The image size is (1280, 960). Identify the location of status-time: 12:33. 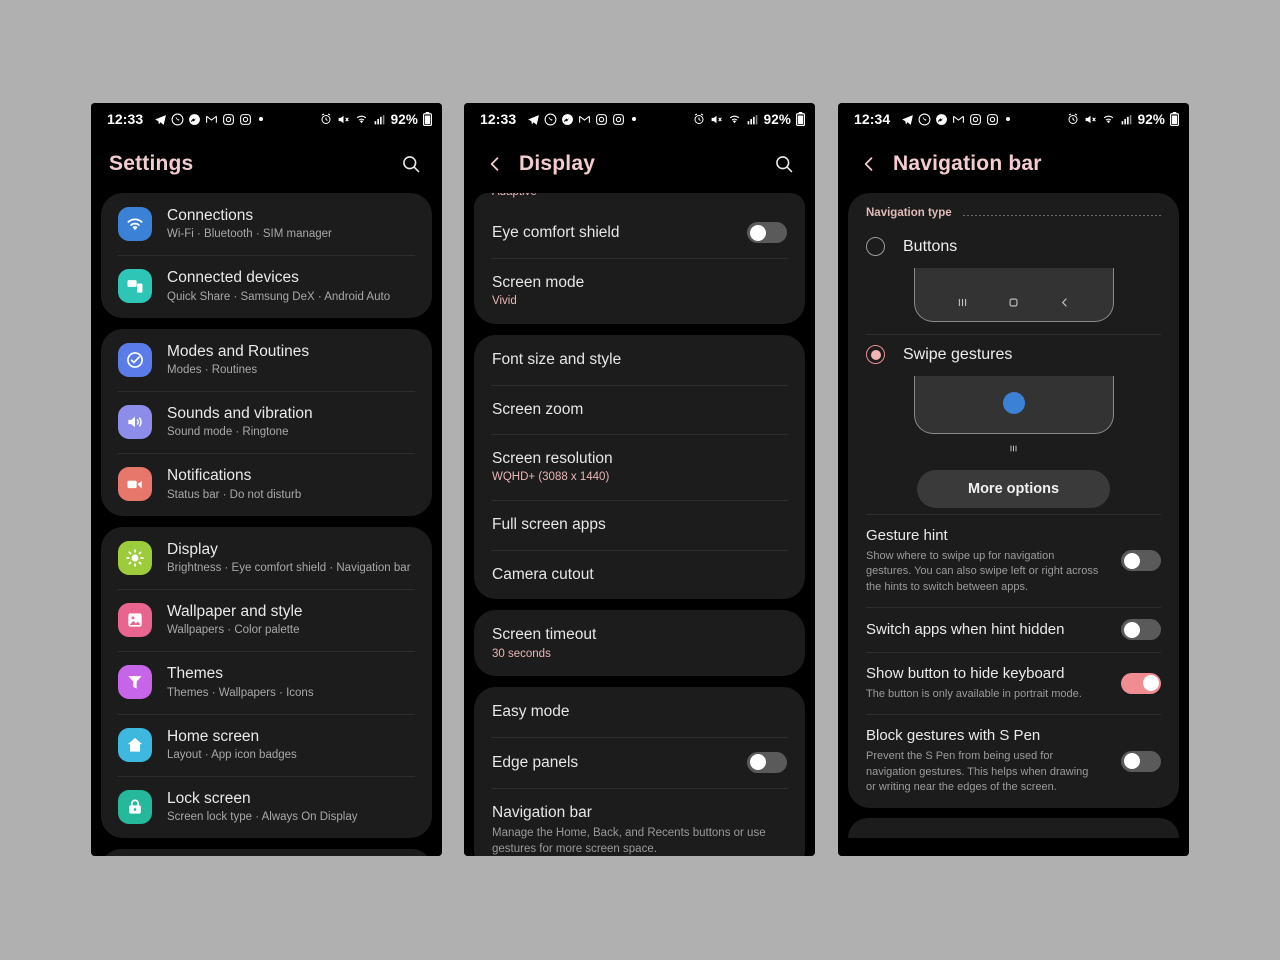
(498, 119).